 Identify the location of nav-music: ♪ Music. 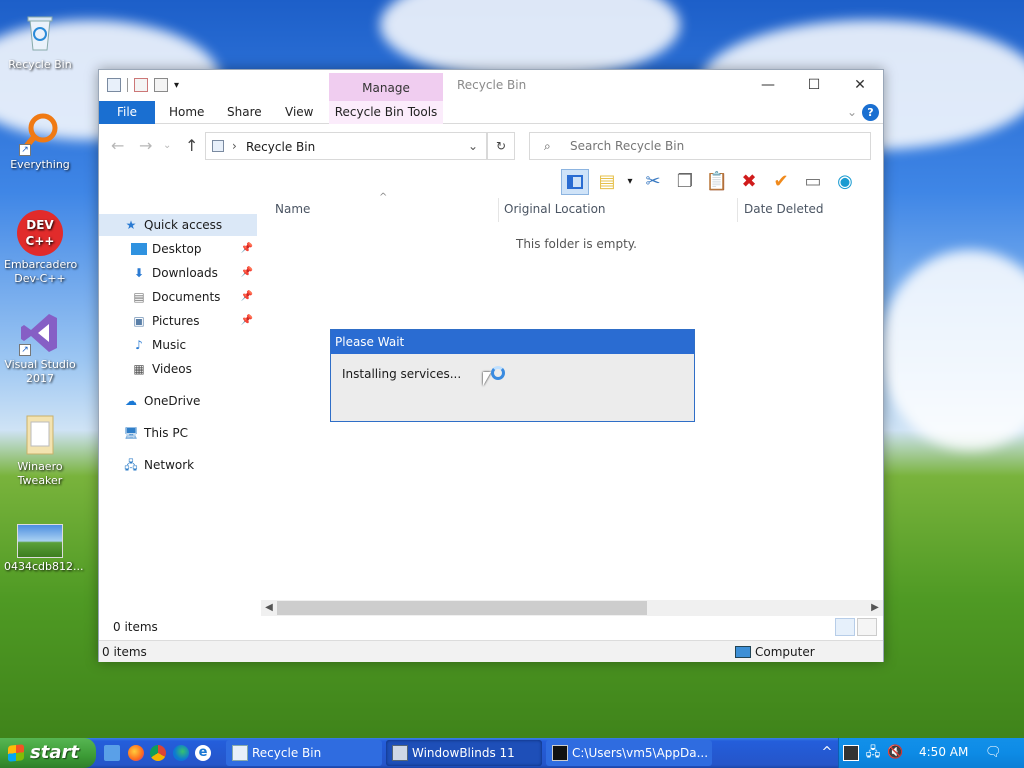
(178, 345).